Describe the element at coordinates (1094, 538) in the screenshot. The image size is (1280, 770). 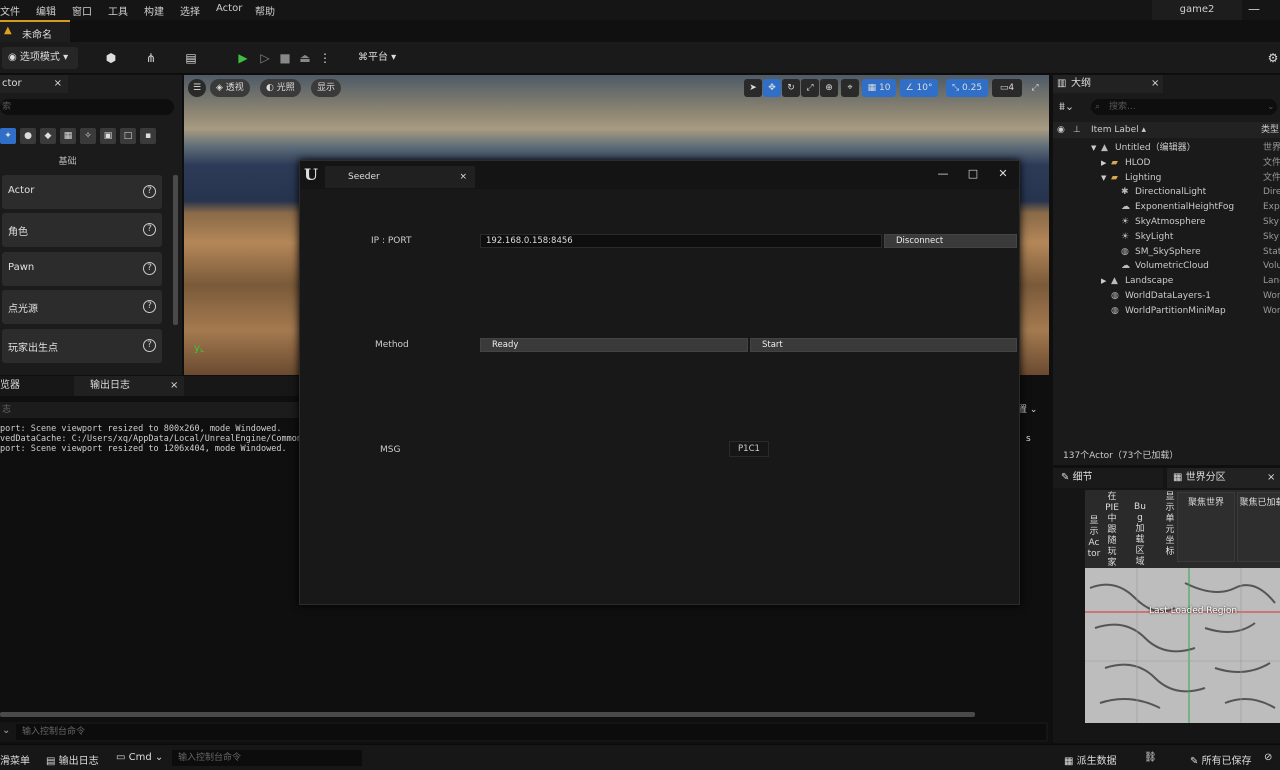
I see `show-actors-option: 显示Actor` at that location.